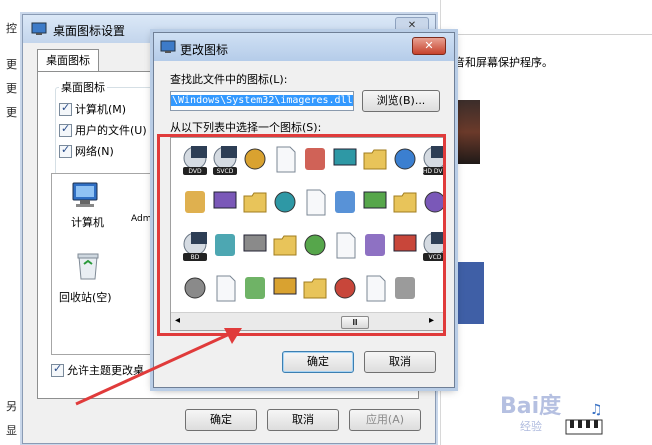 This screenshot has height=445, width=652. What do you see at coordinates (111, 130) in the screenshot?
I see `checkbox-label: 用户的文件(U)` at bounding box center [111, 130].